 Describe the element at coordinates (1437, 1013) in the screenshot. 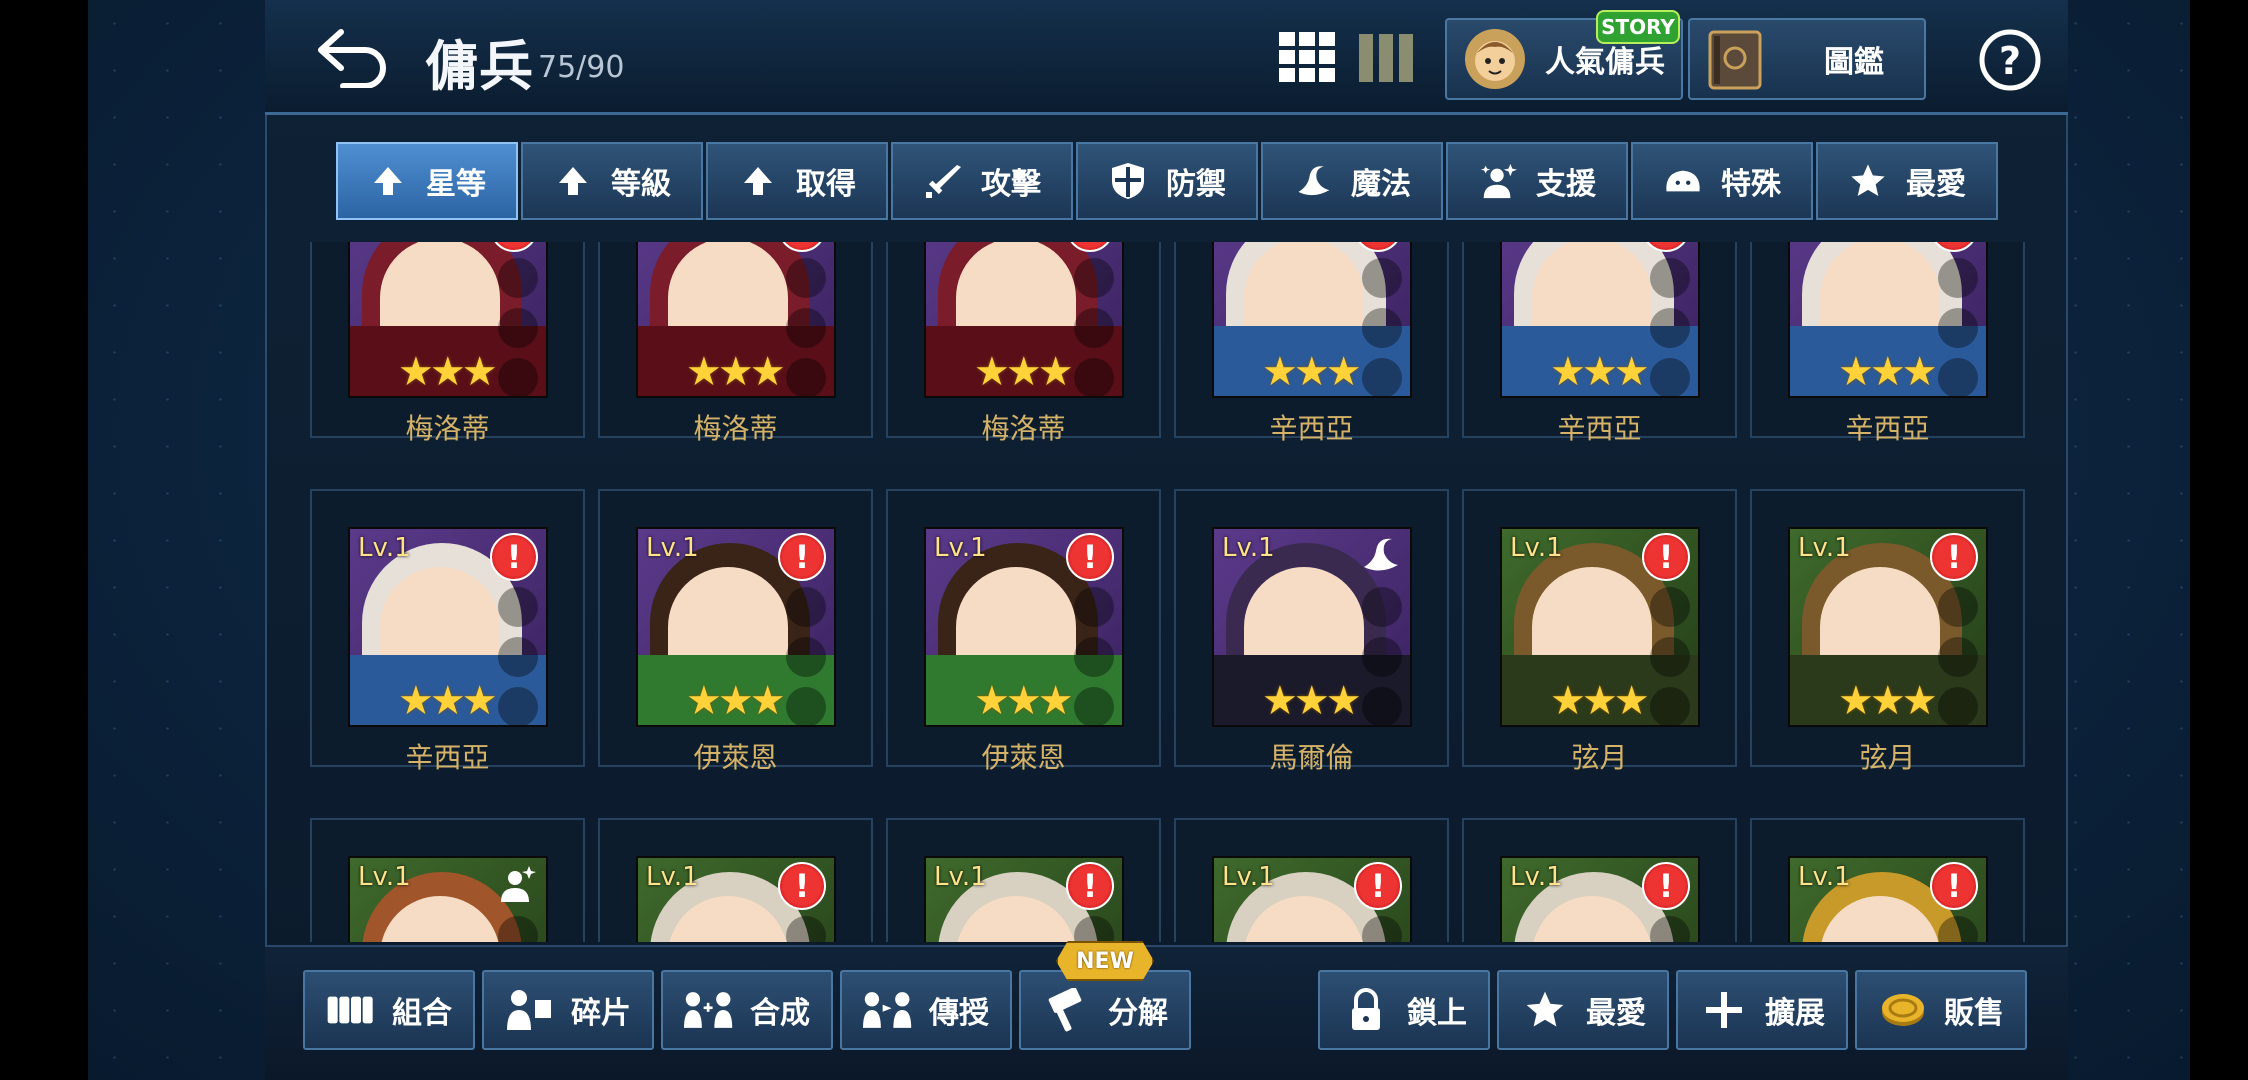

I see `lock-label: 鎖上` at that location.